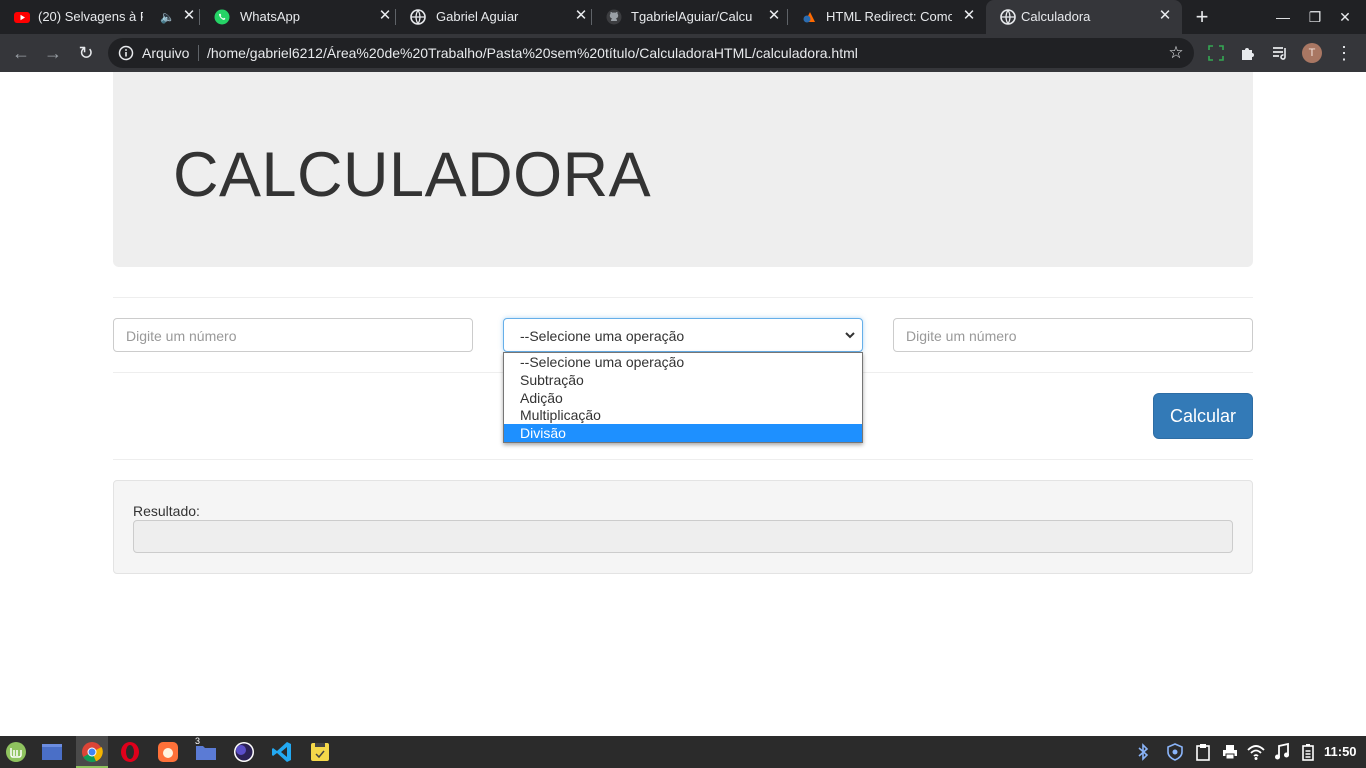  I want to click on window-count-badge: 3, so click(198, 741).